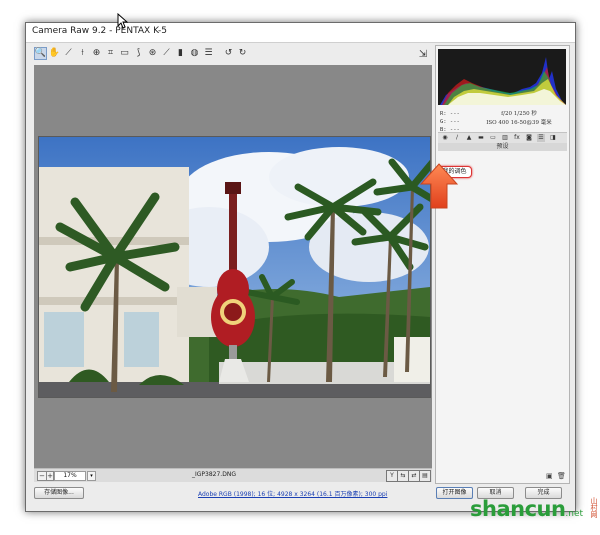  What do you see at coordinates (553, 138) in the screenshot?
I see `tab-snapshots-icon: ◨` at bounding box center [553, 138].